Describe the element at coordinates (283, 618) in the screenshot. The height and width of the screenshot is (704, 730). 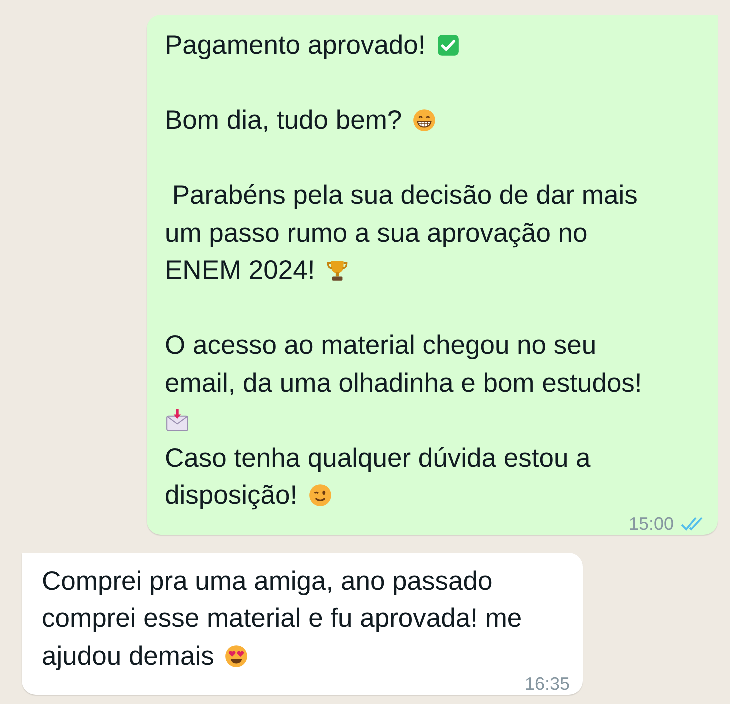
I see `message-text: Comprei pra uma amiga, ano passado comprei esse material e fu aprovada! me ajudou demais` at that location.